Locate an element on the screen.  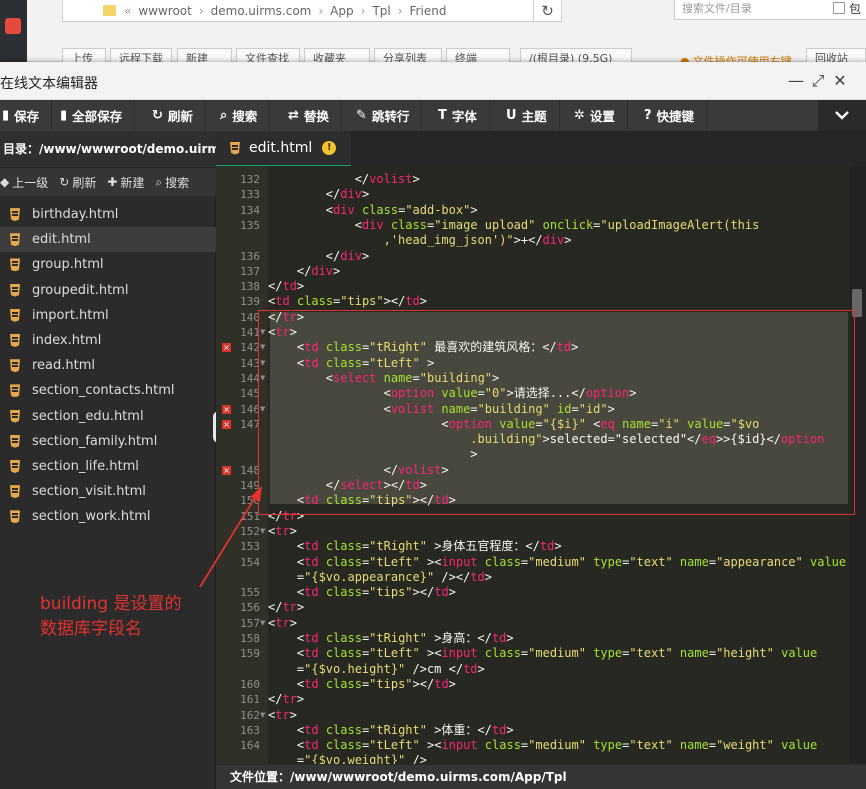
breadcrumb-item: Tpl is located at coordinates (381, 11).